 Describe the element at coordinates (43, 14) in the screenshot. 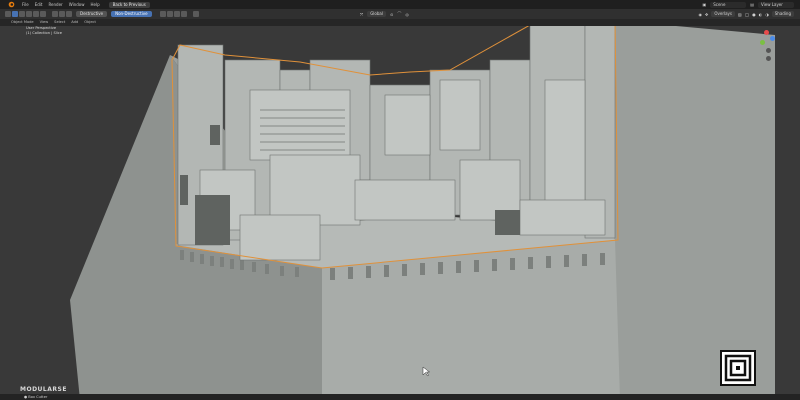

I see `select-intersect-icon` at that location.